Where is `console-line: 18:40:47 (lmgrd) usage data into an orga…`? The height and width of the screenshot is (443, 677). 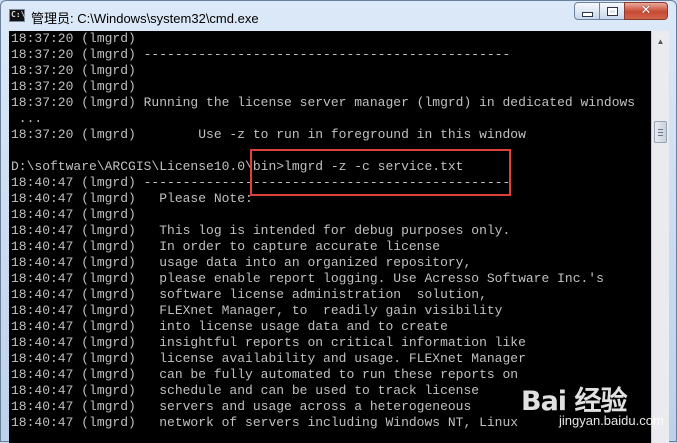 console-line: 18:40:47 (lmgrd) usage data into an orga… is located at coordinates (241, 262).